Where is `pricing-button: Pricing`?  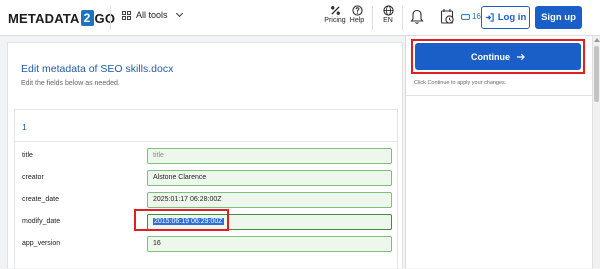
pricing-button: Pricing is located at coordinates (335, 18).